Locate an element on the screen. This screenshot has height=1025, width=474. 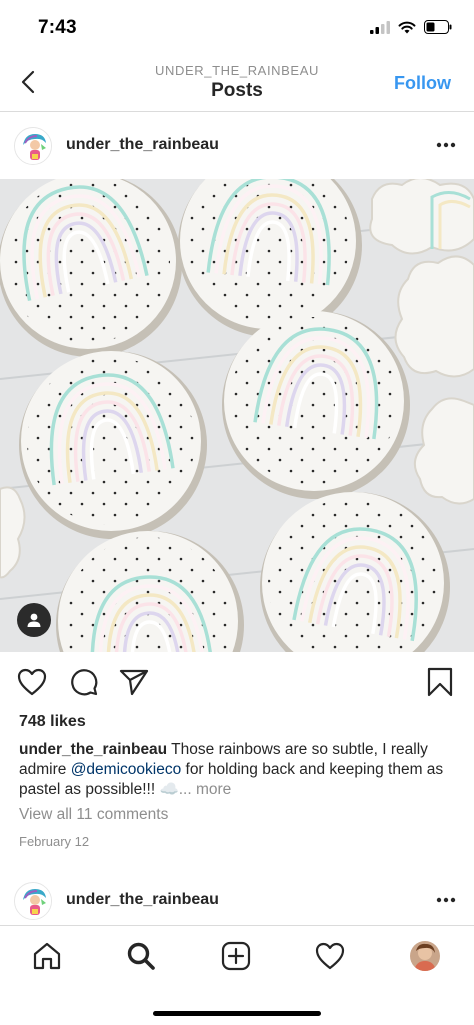
status-bar: 7:43 is located at coordinates (237, 28).